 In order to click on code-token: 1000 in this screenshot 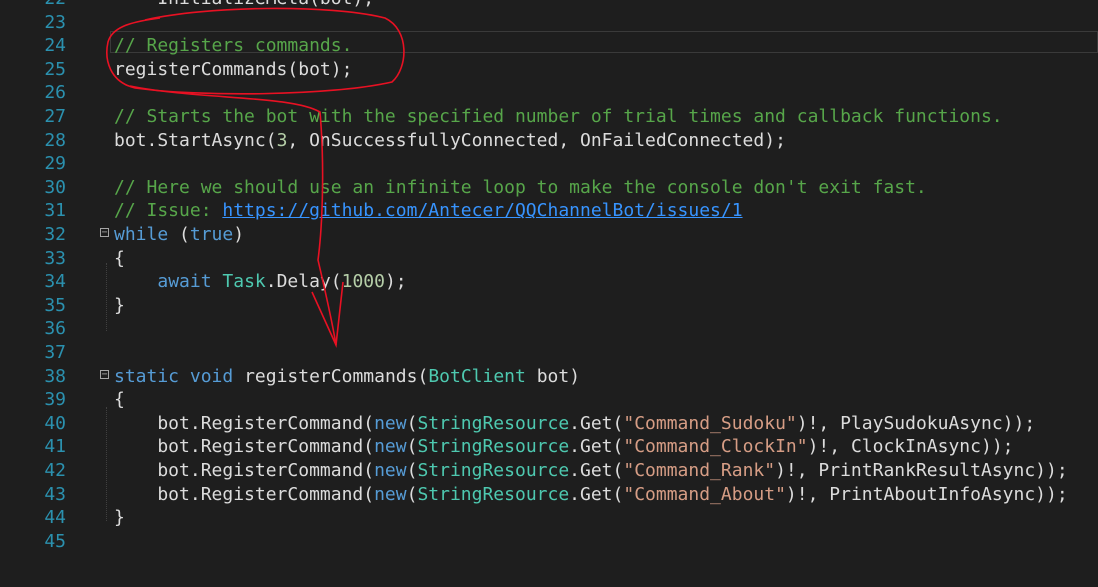, I will do `click(363, 282)`.